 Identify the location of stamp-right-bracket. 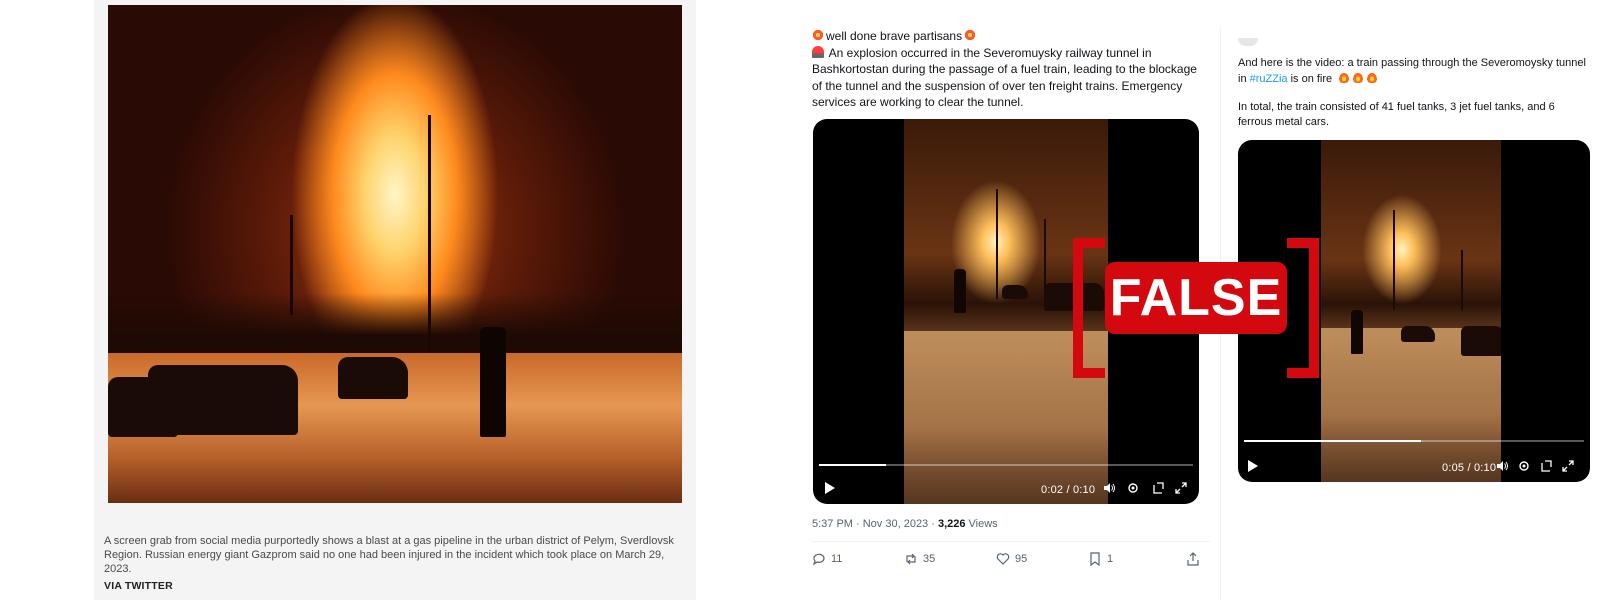
(1303, 308).